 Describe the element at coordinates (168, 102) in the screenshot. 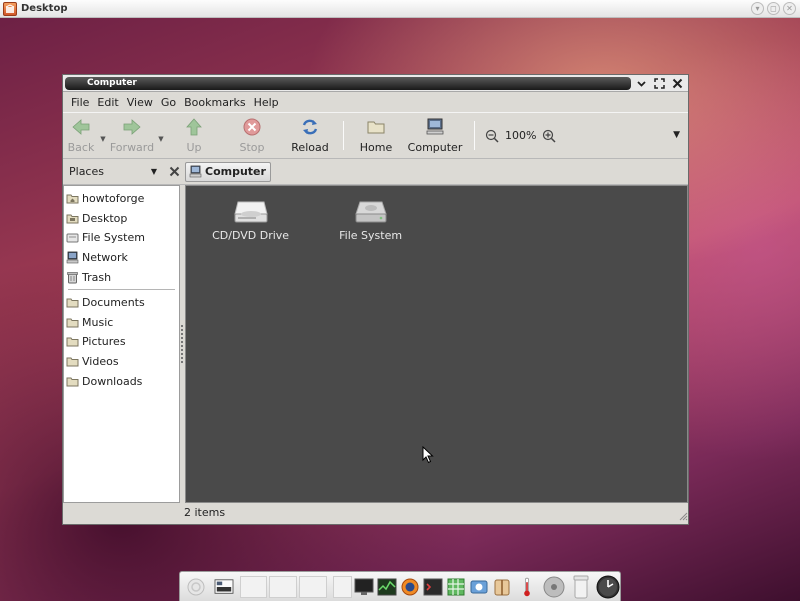

I see `menu-go: Go` at that location.